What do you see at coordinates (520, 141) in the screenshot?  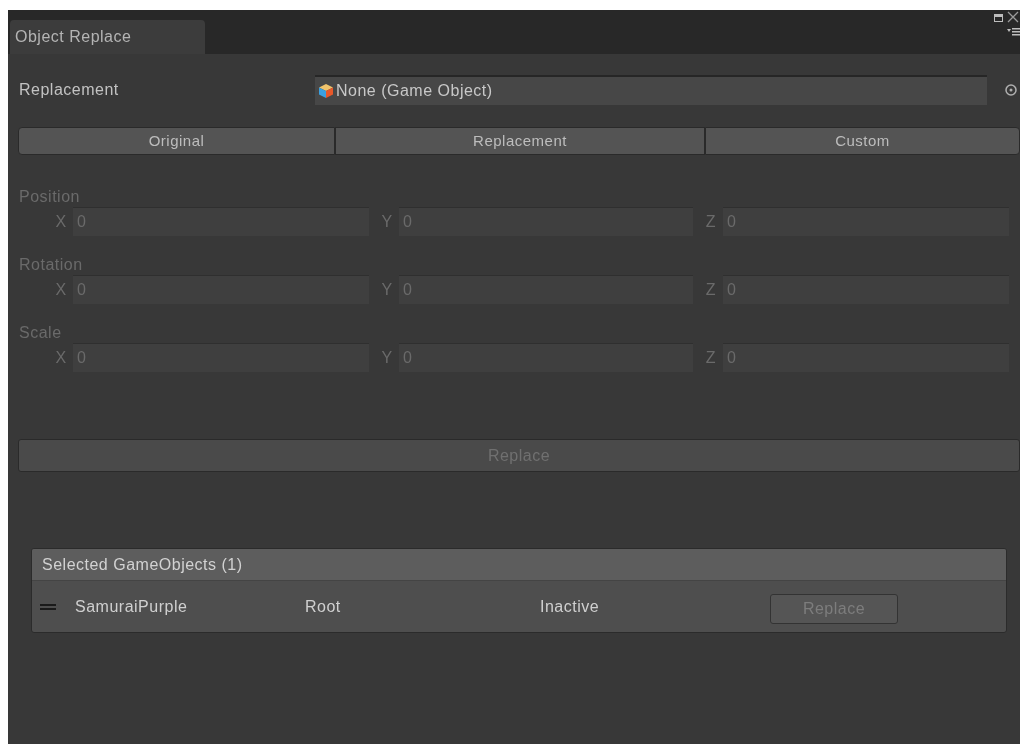 I see `mode-tab: Replacement` at bounding box center [520, 141].